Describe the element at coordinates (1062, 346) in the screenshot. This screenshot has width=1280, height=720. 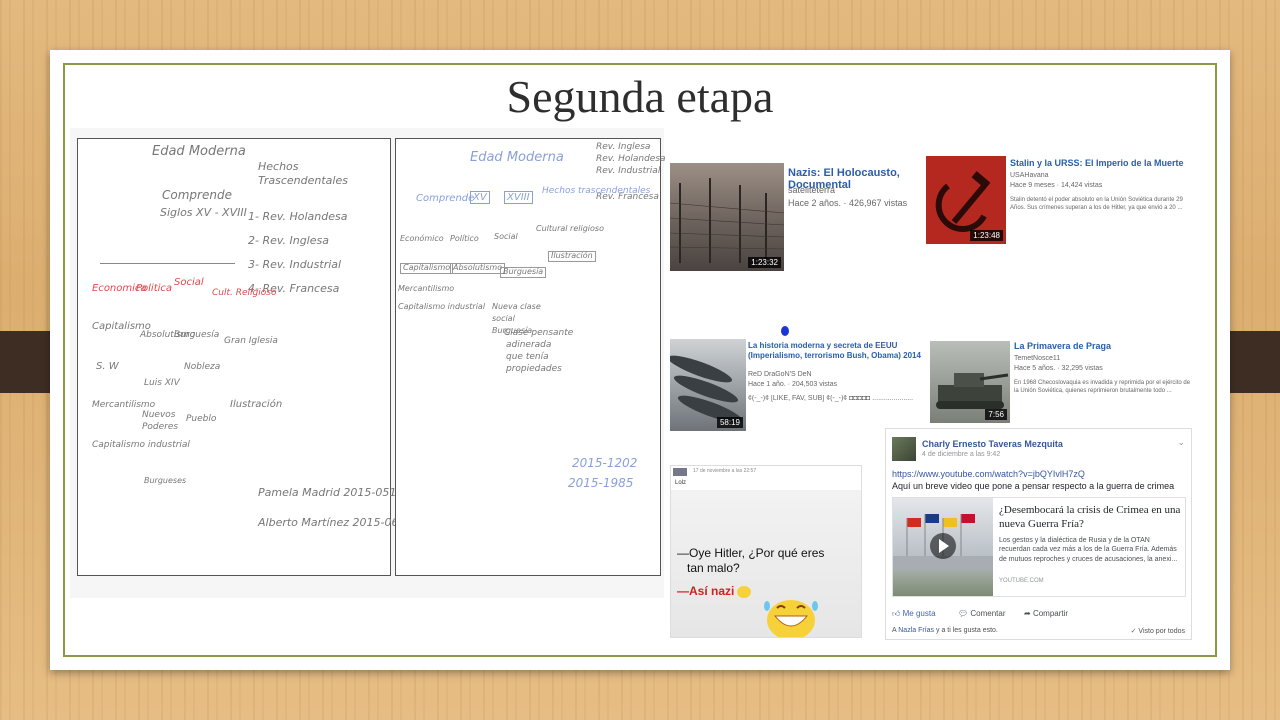
I see `video-title: La Primavera de Praga` at that location.